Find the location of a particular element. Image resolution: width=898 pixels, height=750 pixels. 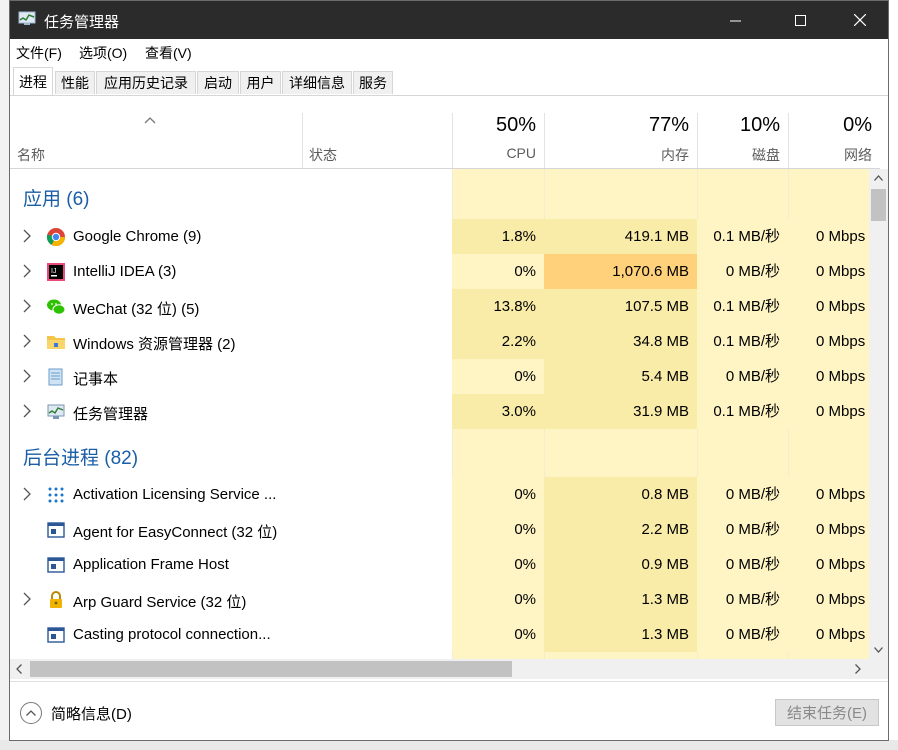

menu-bar: 文件(F) 选项(O) 查看(V) is located at coordinates (449, 52).